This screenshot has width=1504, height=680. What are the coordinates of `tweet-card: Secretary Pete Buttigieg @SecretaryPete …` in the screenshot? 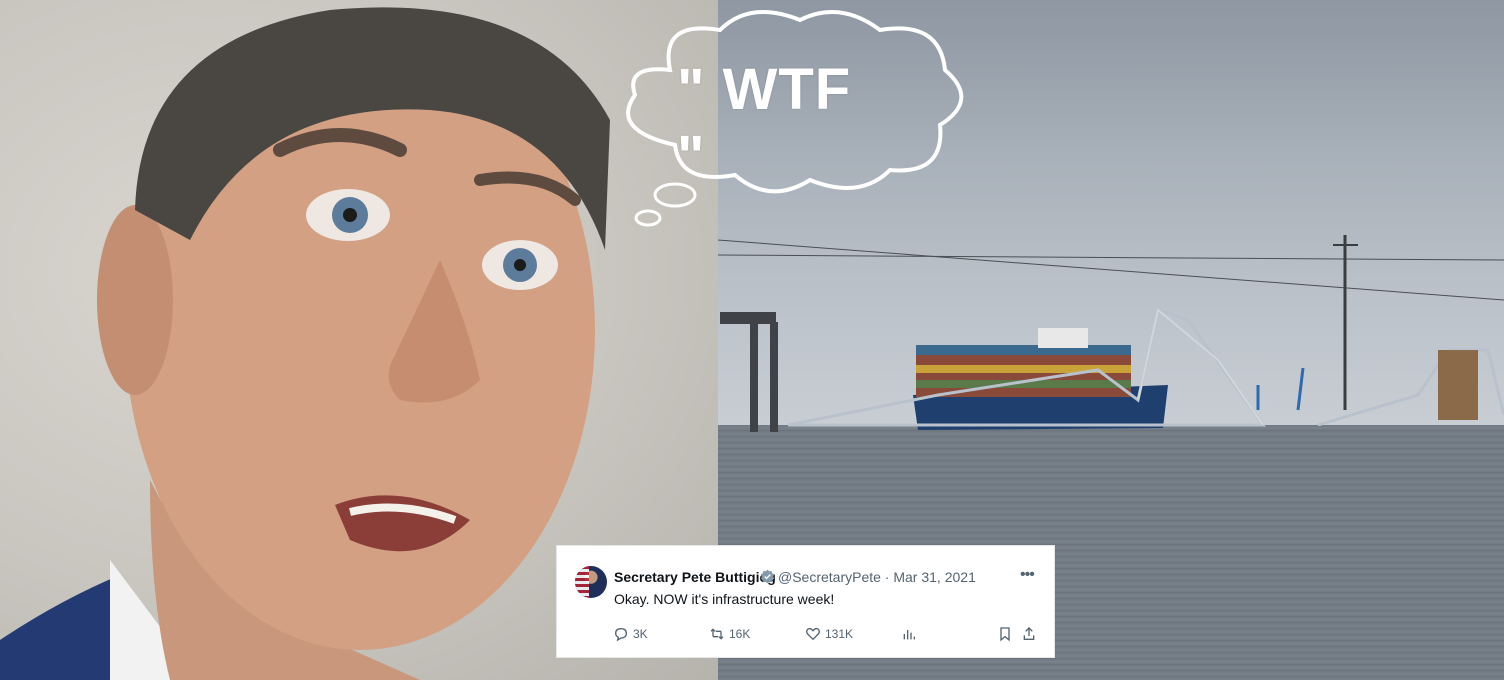 It's located at (805, 601).